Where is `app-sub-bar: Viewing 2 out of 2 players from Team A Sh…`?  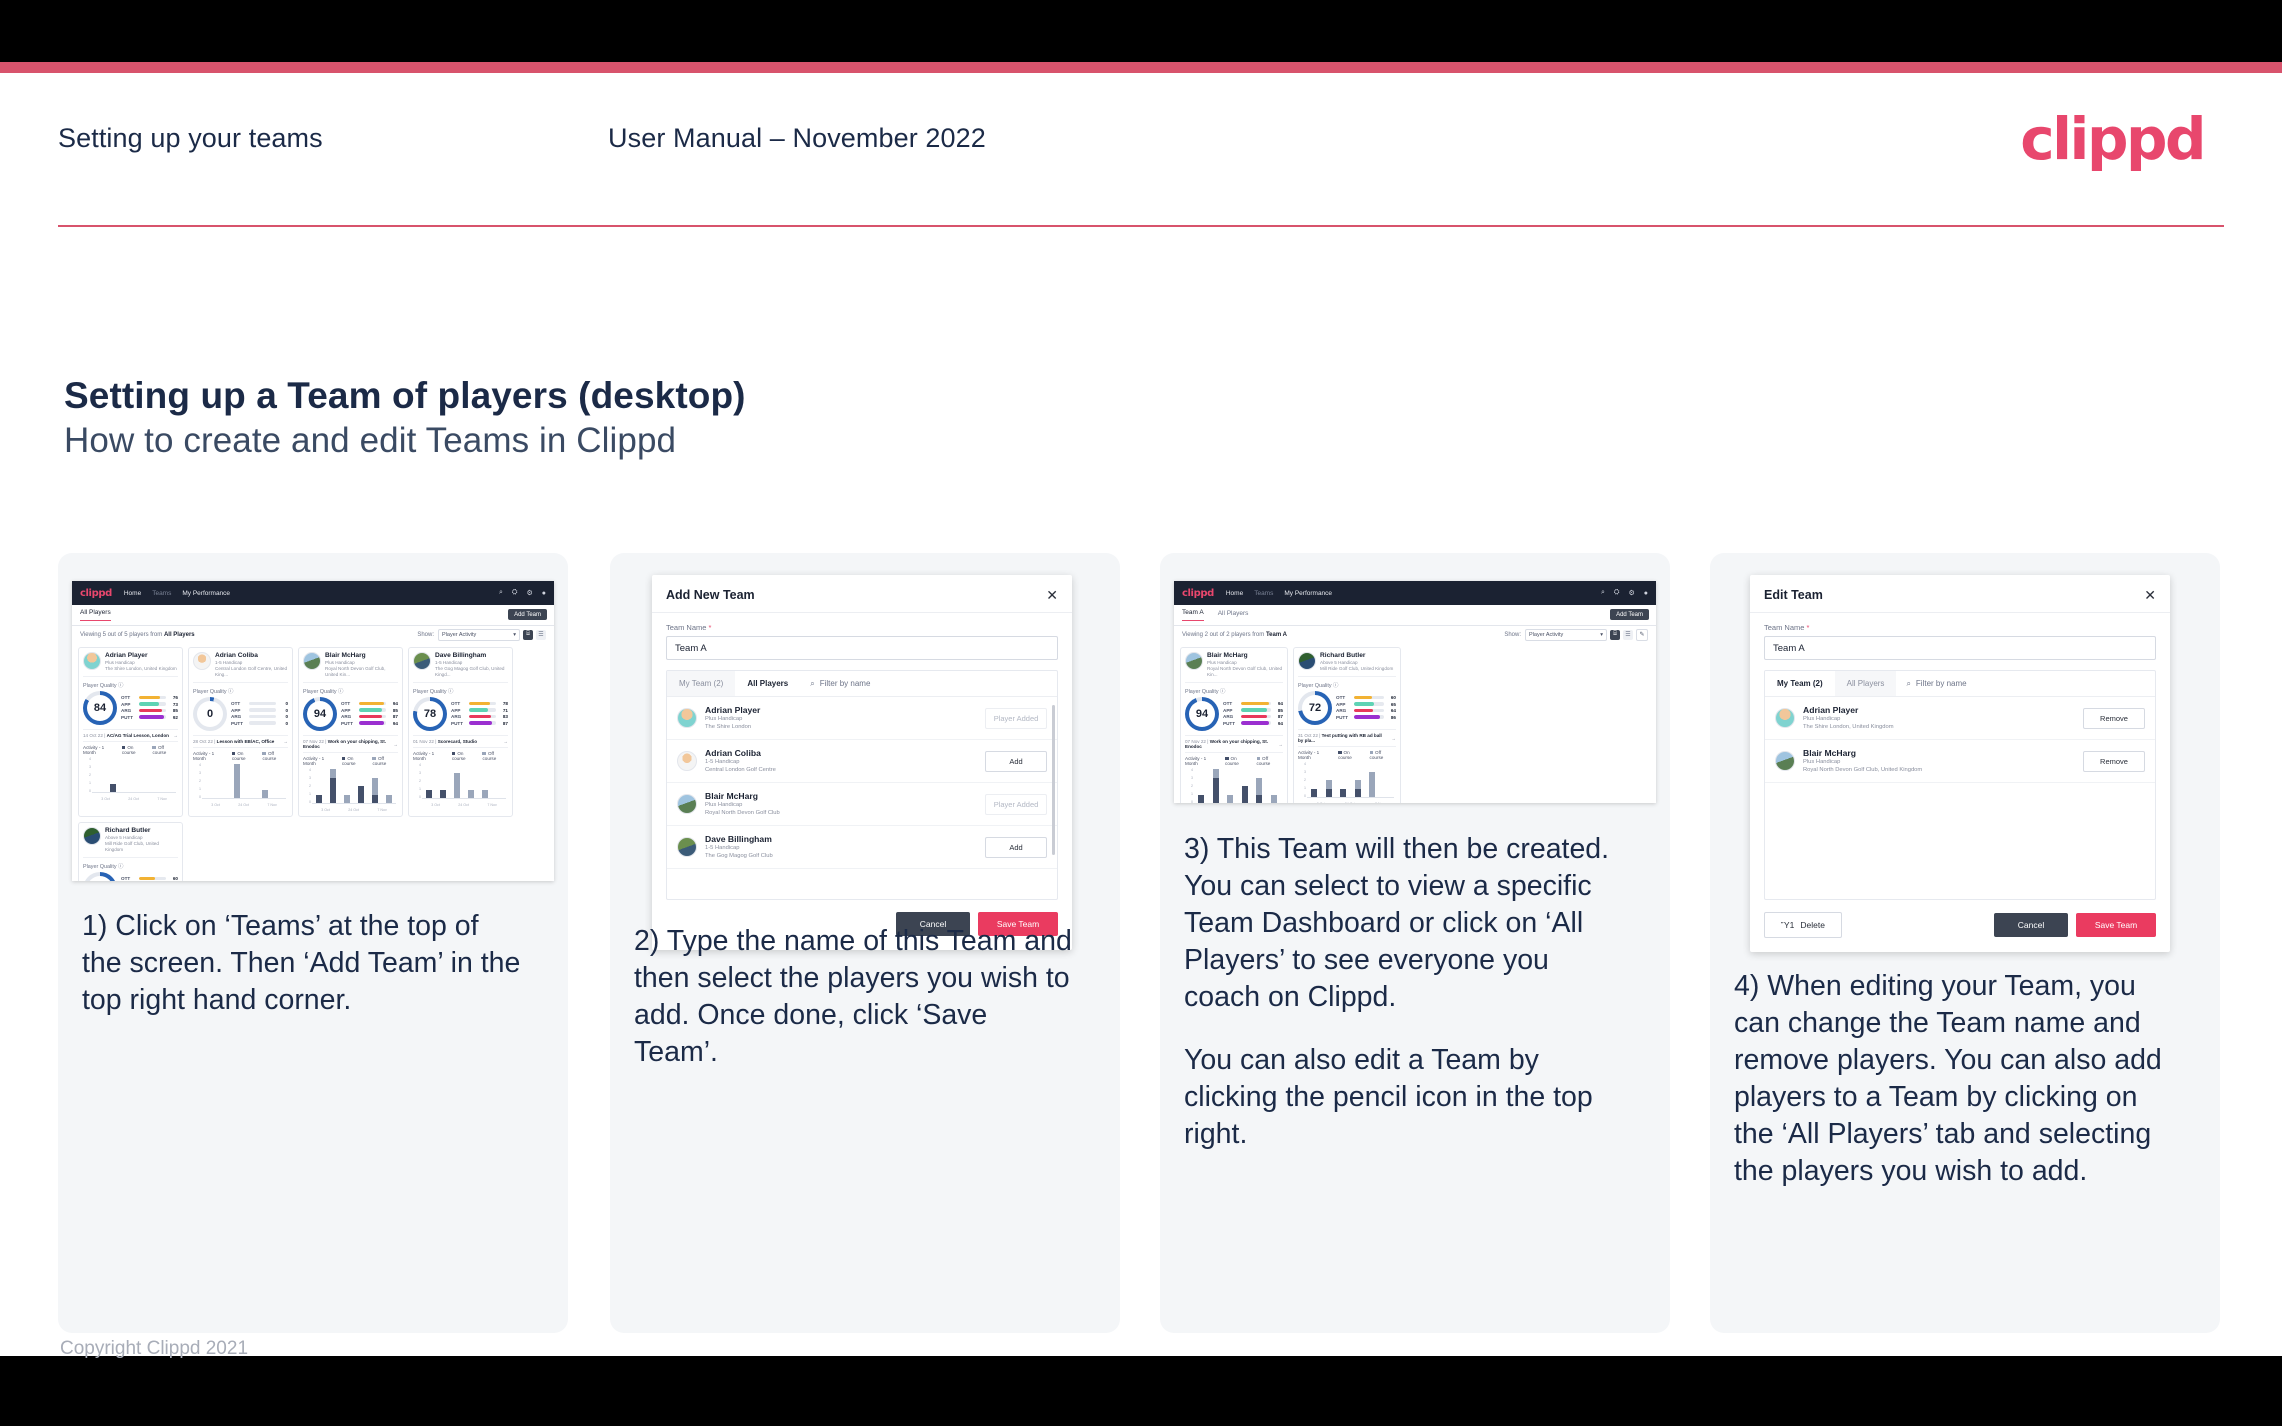
app-sub-bar: Viewing 2 out of 2 players from Team A Sh… is located at coordinates (1415, 634).